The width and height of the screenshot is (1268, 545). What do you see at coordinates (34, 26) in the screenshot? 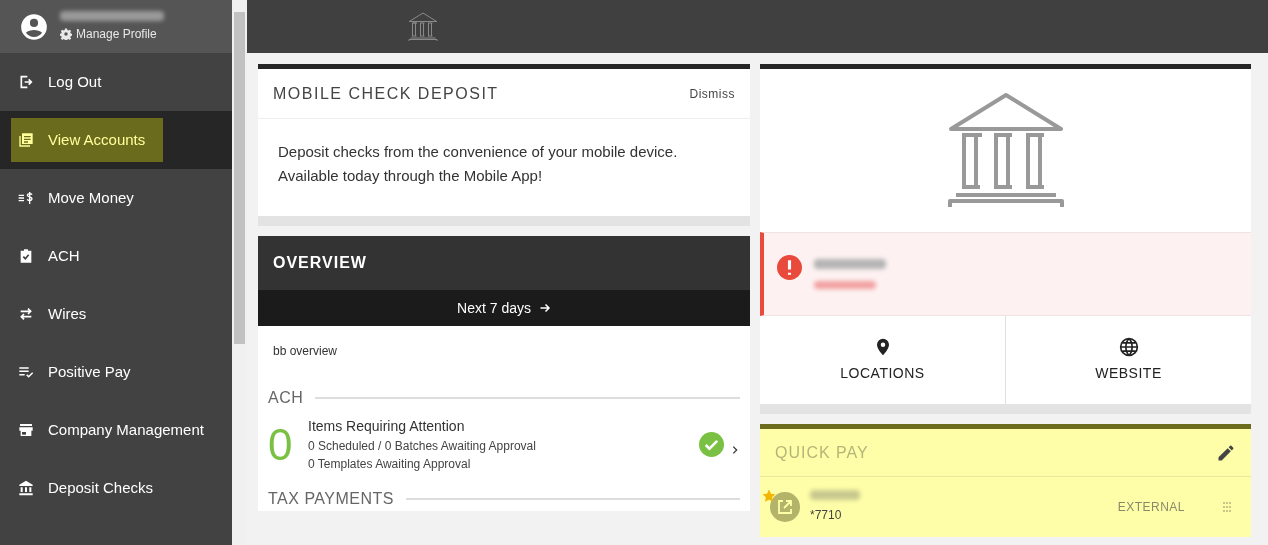
I see `user-avatar-icon` at bounding box center [34, 26].